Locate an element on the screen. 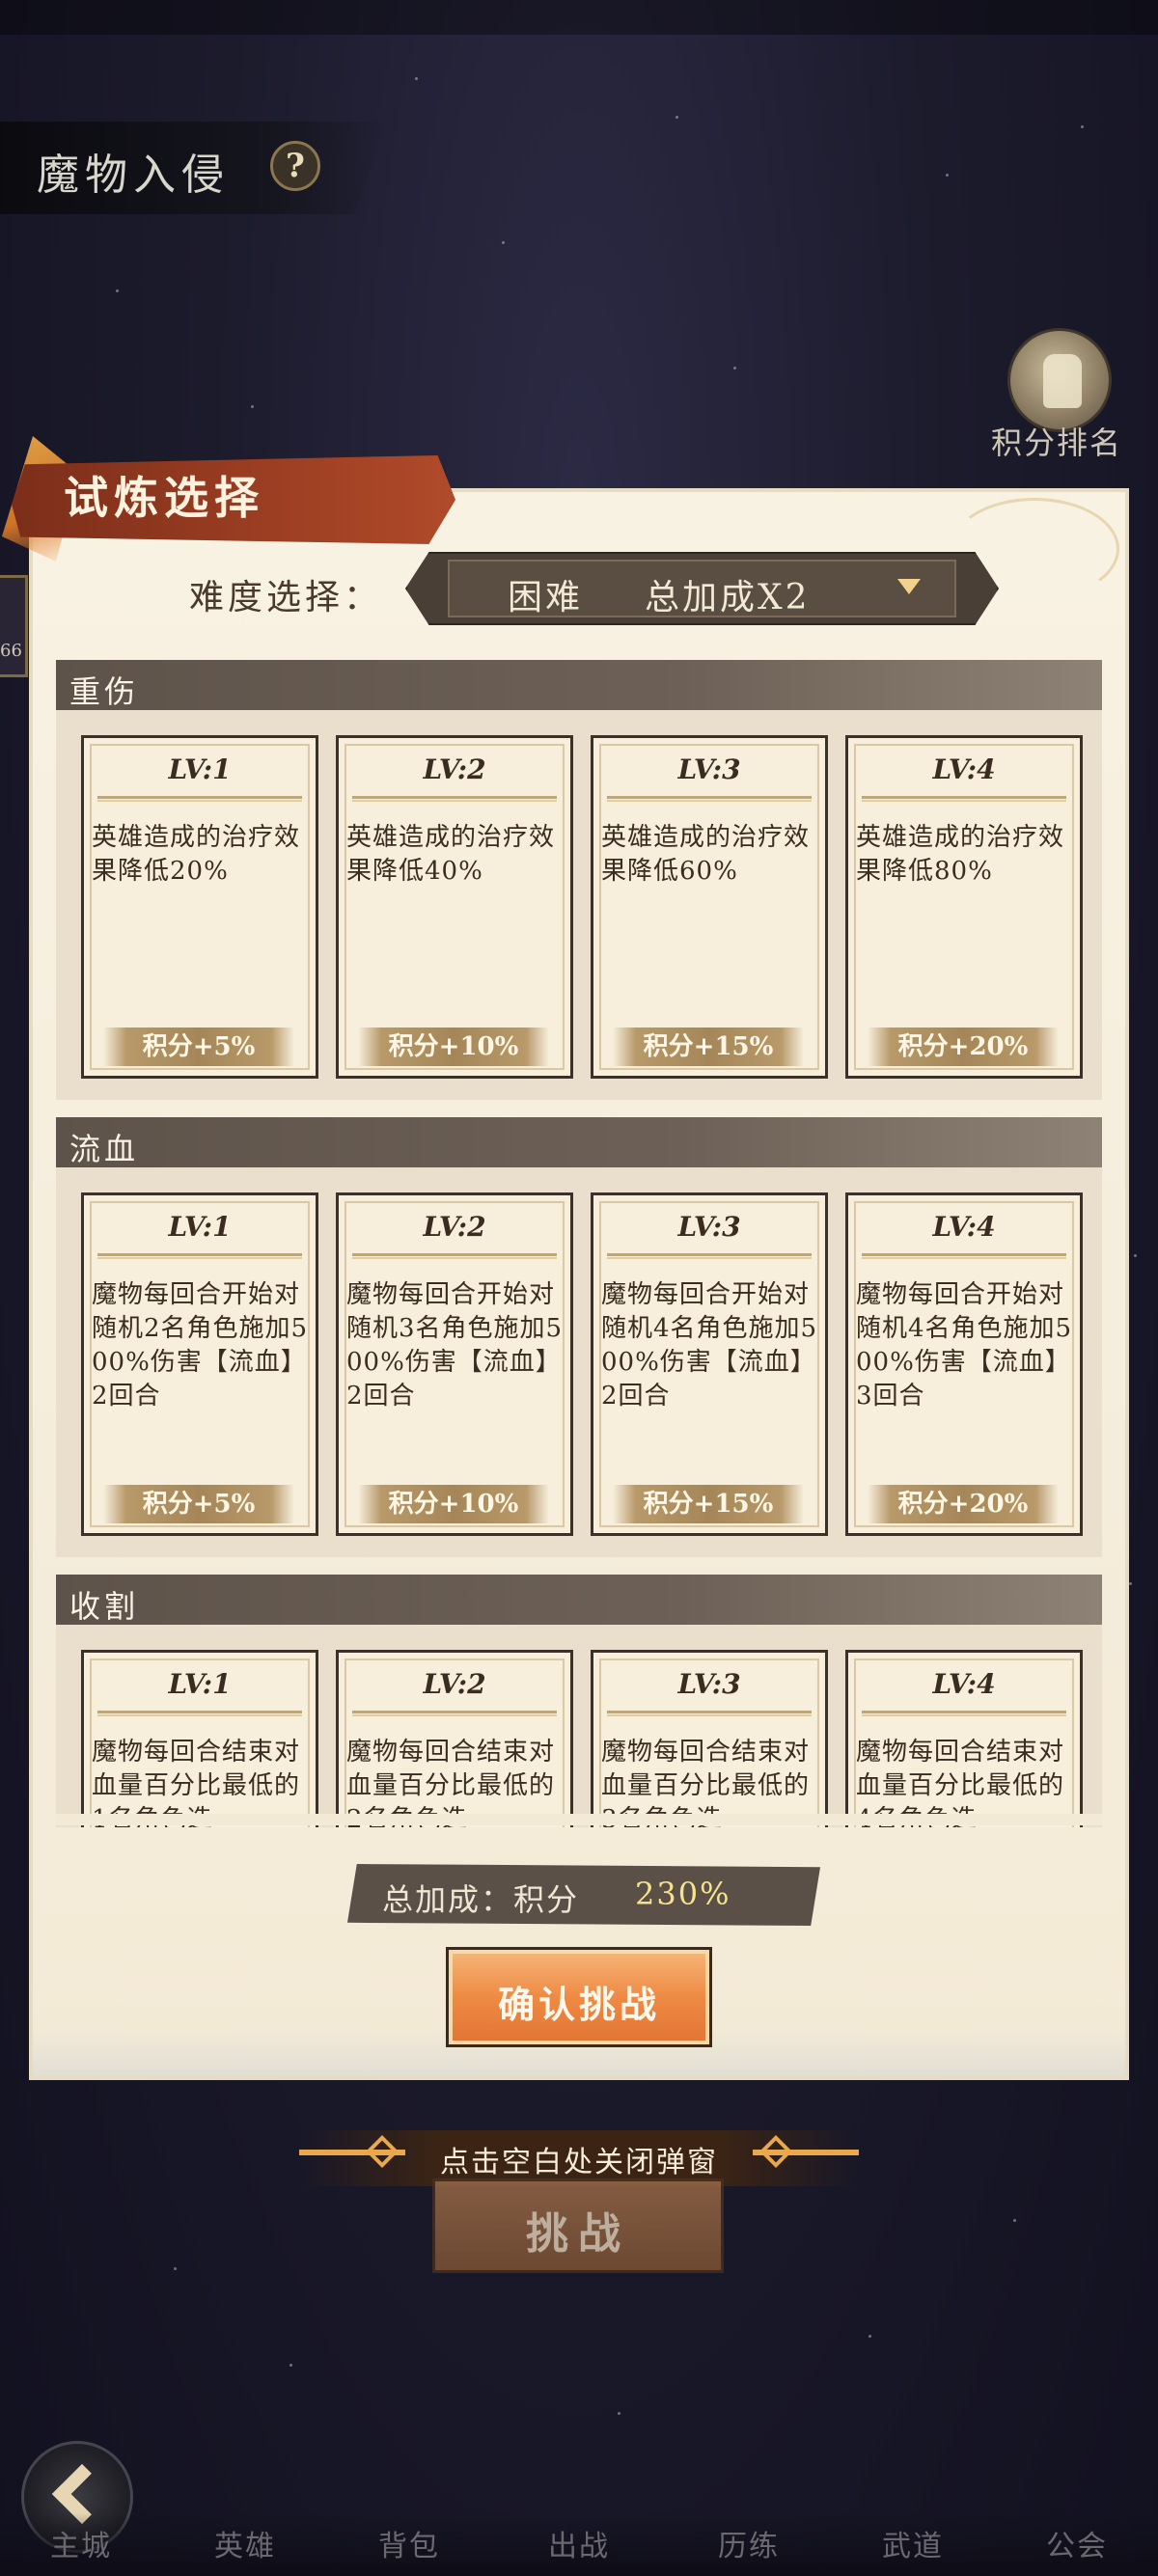 This screenshot has height=2576, width=1158. modifier-card: LV:3 魔物每回合开始对随机4名角色施加500%伤害【流血】2回合 积分+15% is located at coordinates (709, 1364).